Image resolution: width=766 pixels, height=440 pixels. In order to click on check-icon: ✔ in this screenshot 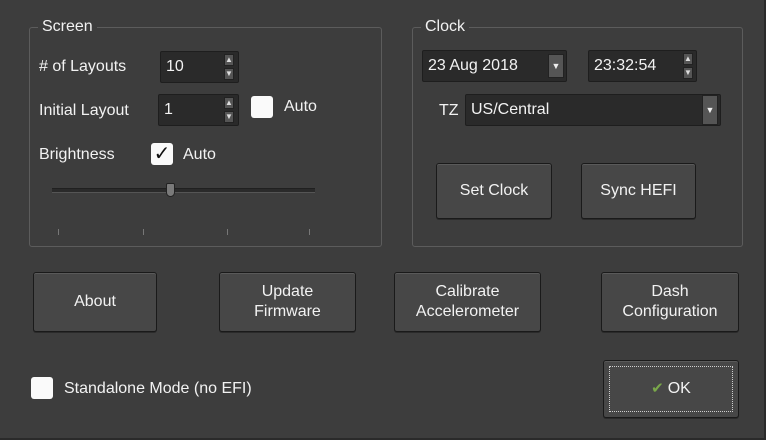, I will do `click(657, 388)`.